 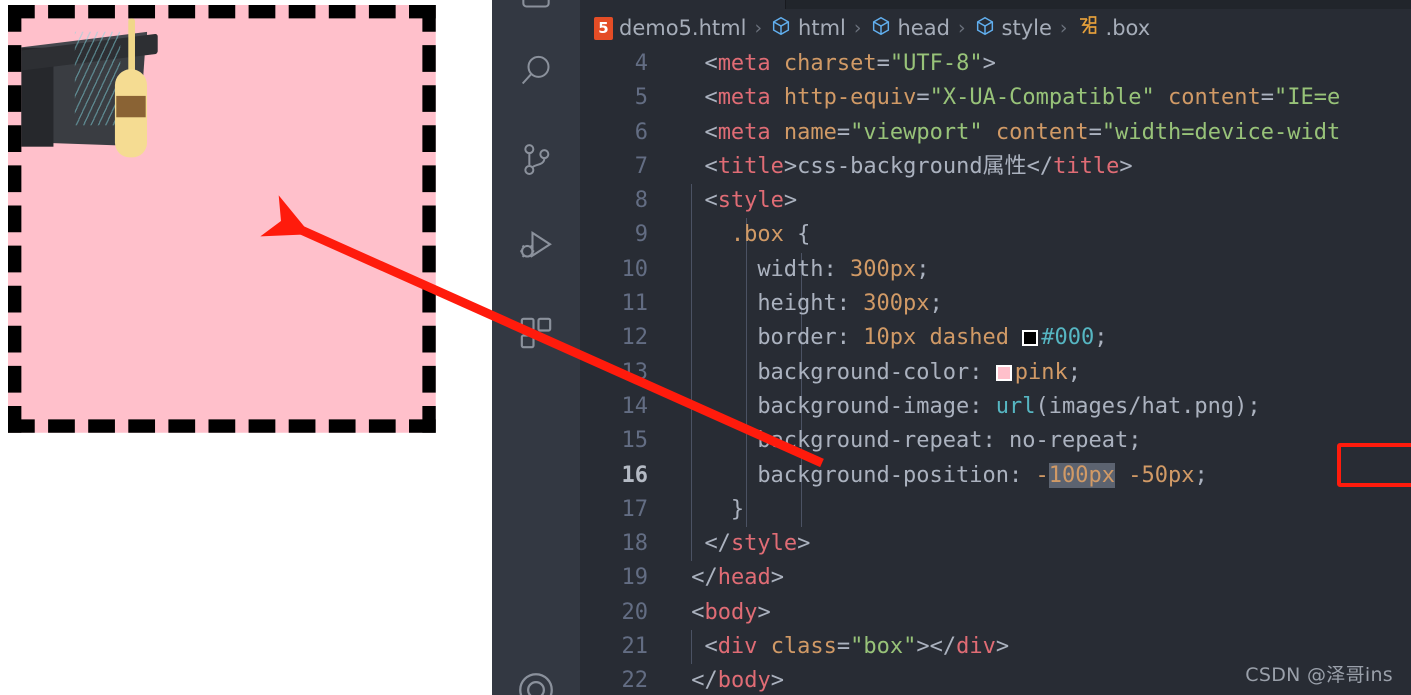 I want to click on code-line-text: <div class="box"></div>, so click(x=857, y=647).